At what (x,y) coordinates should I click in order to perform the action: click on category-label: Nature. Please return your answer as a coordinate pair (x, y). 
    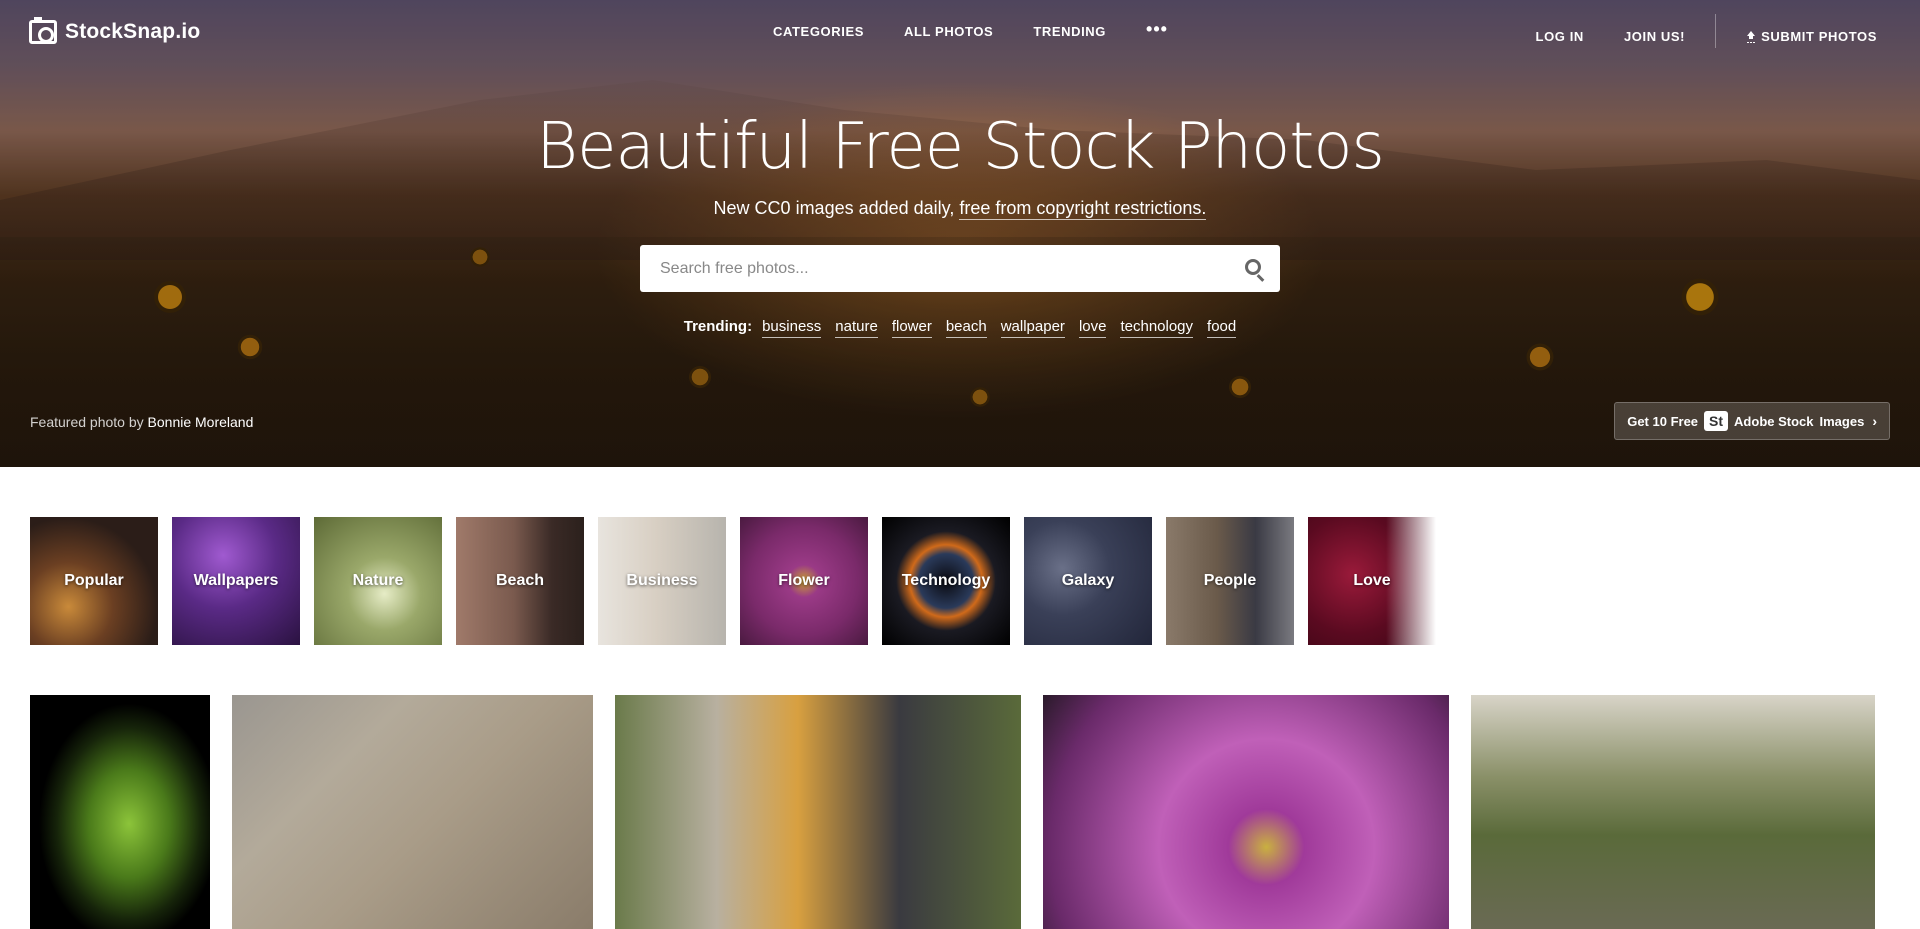
    Looking at the image, I should click on (378, 580).